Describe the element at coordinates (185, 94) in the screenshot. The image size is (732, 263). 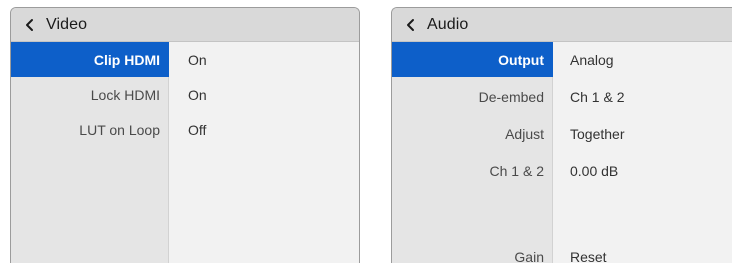
I see `settings-row-lock-hdmi: Lock HDMI On` at that location.